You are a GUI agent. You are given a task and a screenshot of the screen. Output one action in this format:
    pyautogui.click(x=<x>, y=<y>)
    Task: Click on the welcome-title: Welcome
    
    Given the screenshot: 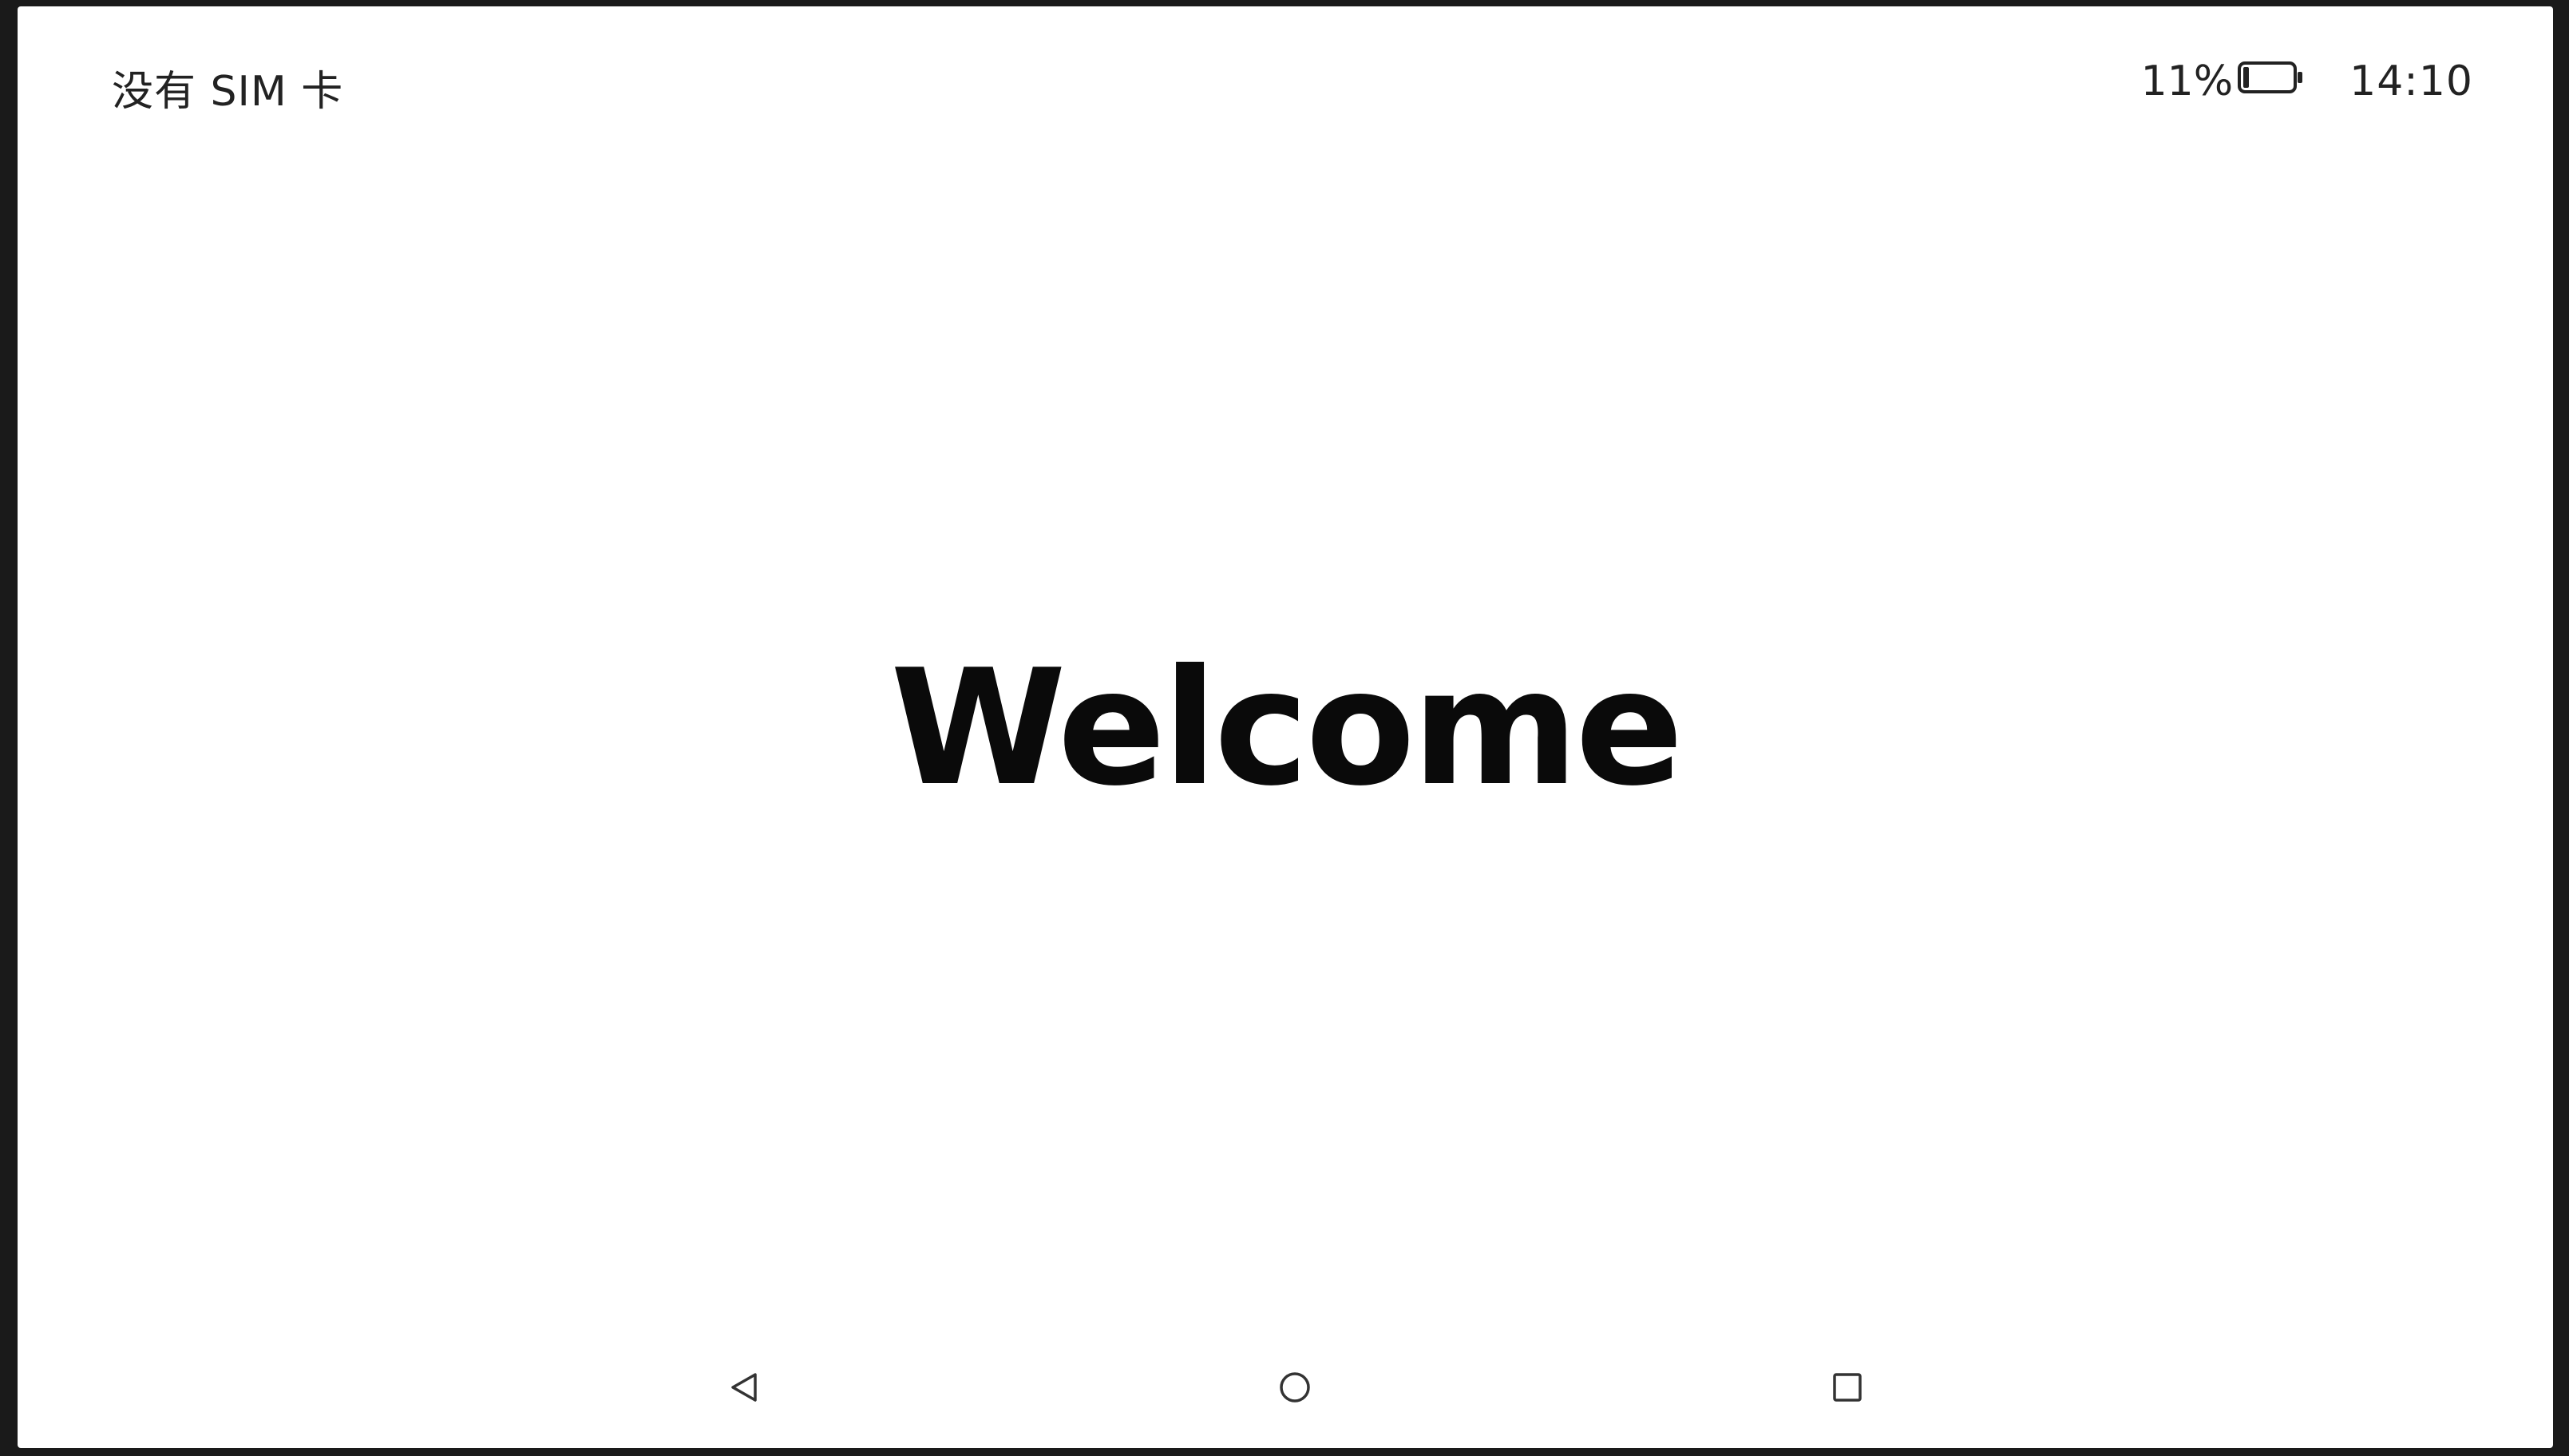 What is the action you would take?
    pyautogui.click(x=1287, y=728)
    